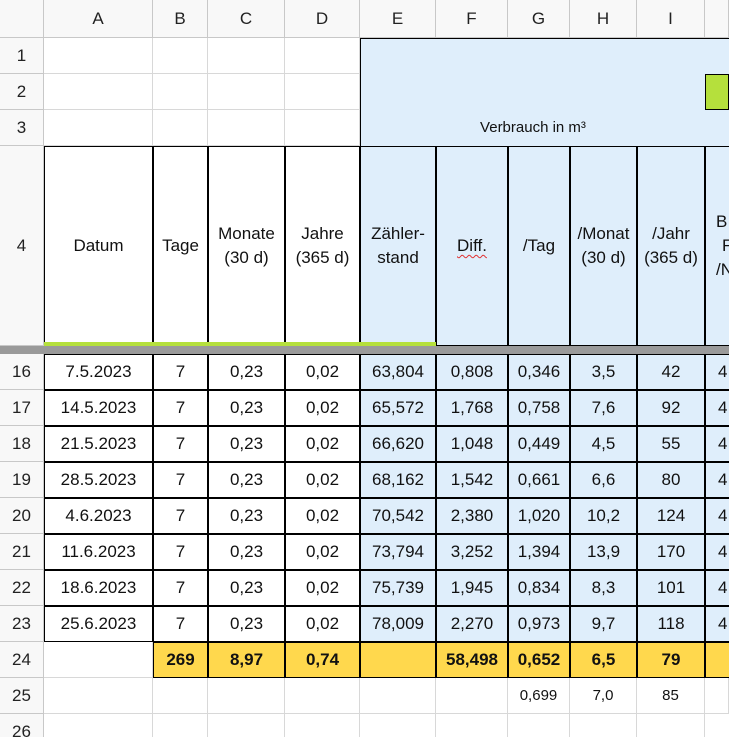 This screenshot has height=737, width=729. Describe the element at coordinates (180, 552) in the screenshot. I see `cell-tage-row21: 7` at that location.